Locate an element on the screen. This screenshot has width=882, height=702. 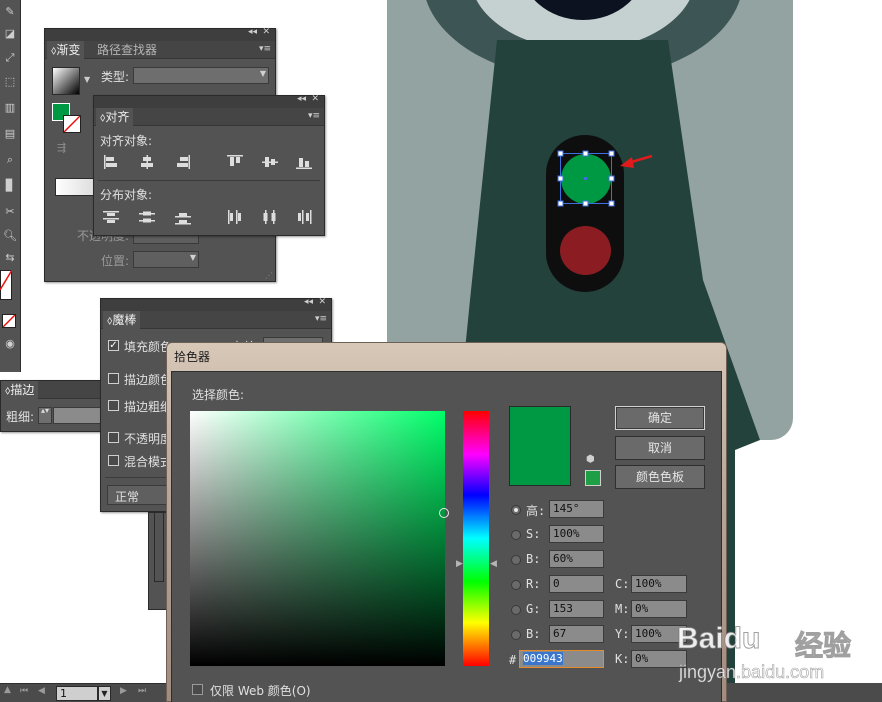
color-swatches-button: 颜色色板 is located at coordinates (660, 477).